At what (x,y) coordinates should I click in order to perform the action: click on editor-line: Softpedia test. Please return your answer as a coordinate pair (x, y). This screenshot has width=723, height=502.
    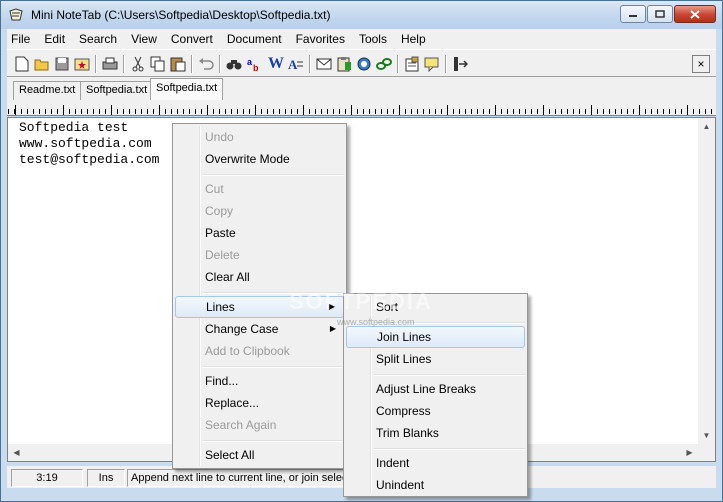
    Looking at the image, I should click on (74, 127).